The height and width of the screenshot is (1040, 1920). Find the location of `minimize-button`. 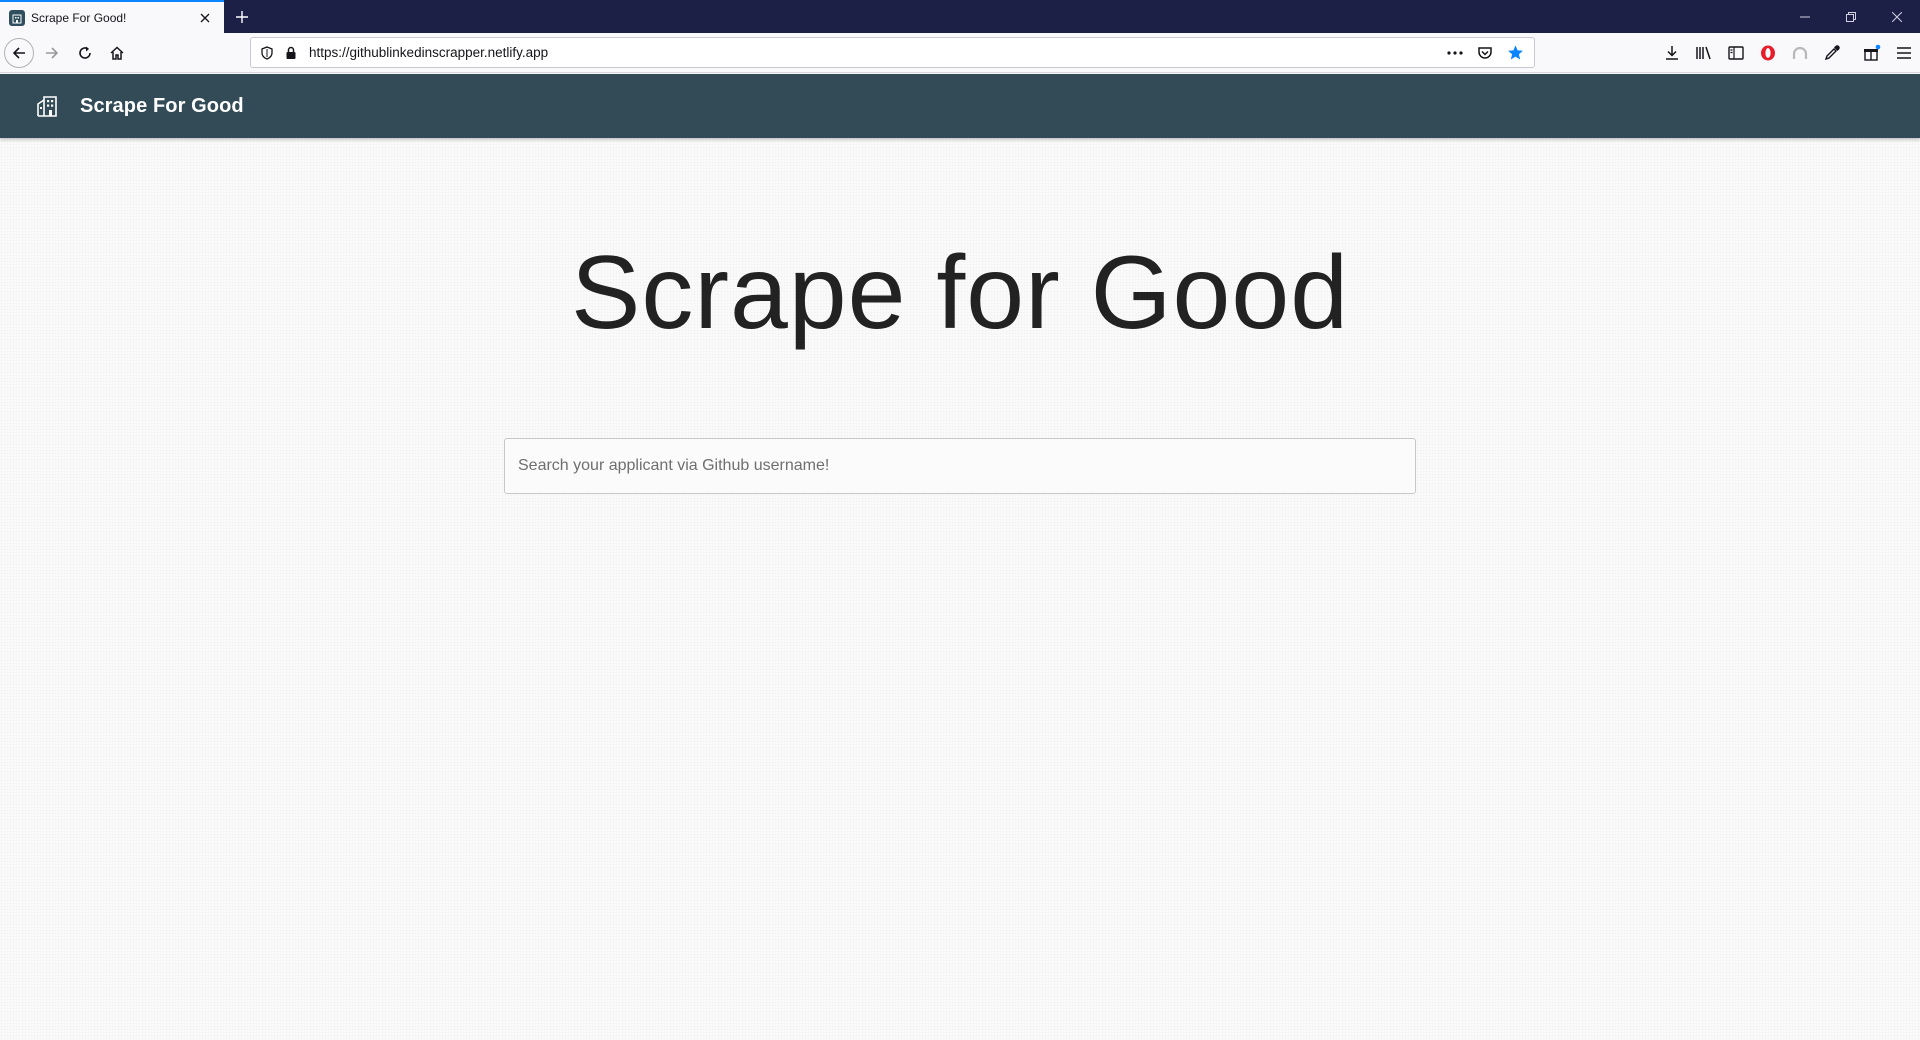

minimize-button is located at coordinates (1805, 16).